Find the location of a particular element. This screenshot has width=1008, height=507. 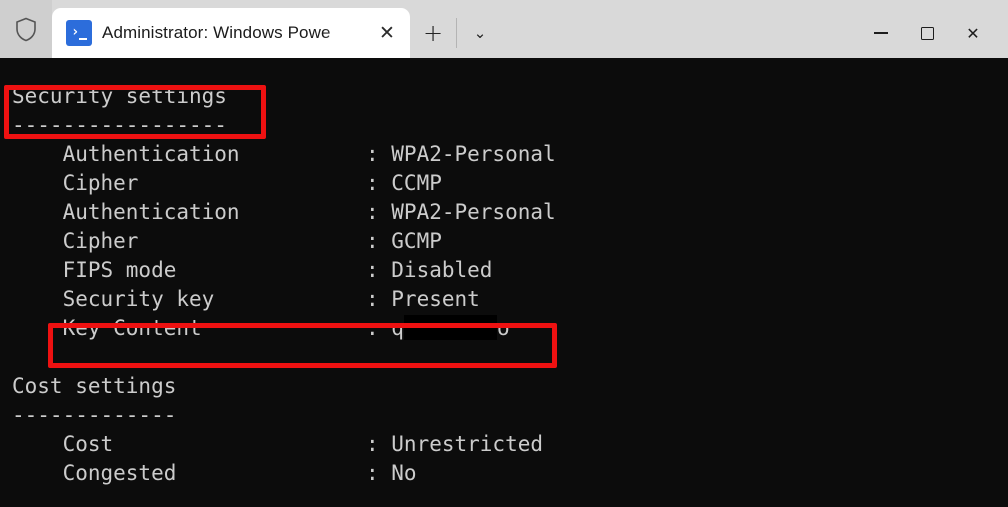

row-text: Cipher : CCMP is located at coordinates (227, 183).